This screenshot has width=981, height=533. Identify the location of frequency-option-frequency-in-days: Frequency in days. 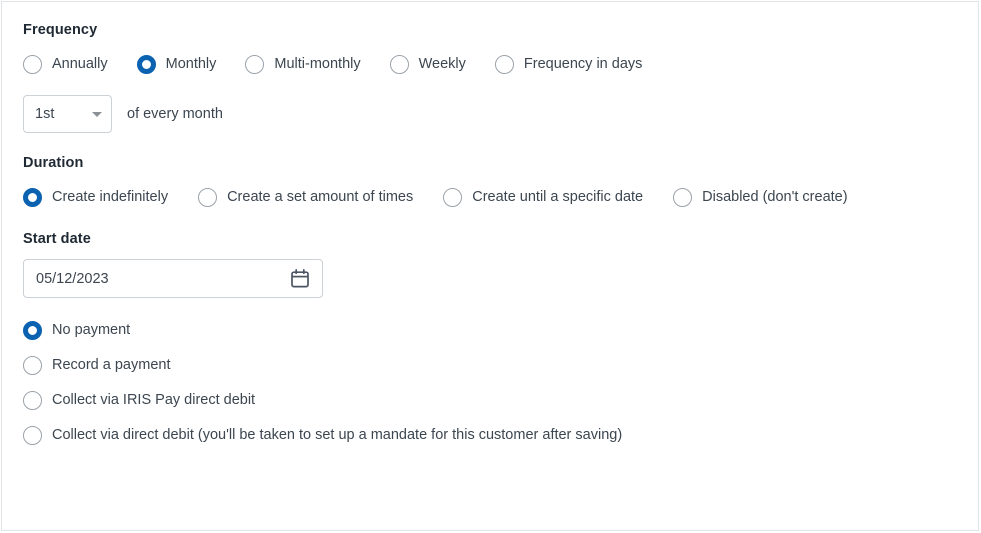
(568, 65).